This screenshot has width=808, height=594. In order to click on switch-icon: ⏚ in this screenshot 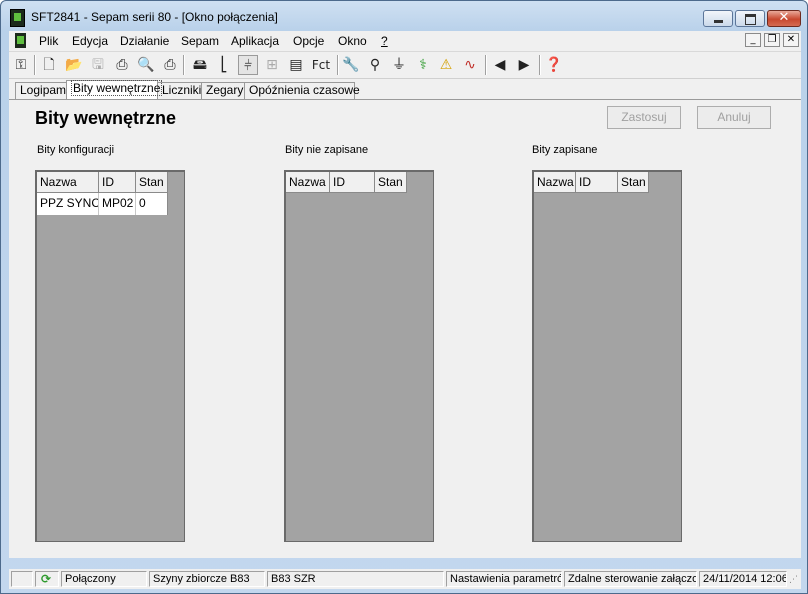, I will do `click(399, 65)`.